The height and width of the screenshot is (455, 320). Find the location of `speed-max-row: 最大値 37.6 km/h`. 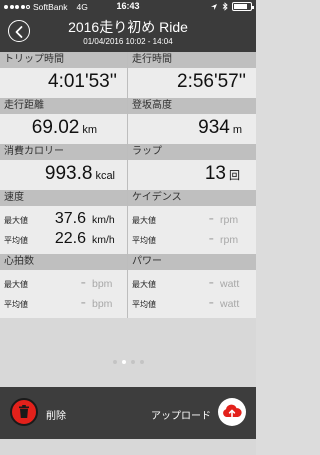

speed-max-row: 最大値 37.6 km/h is located at coordinates (59, 218).